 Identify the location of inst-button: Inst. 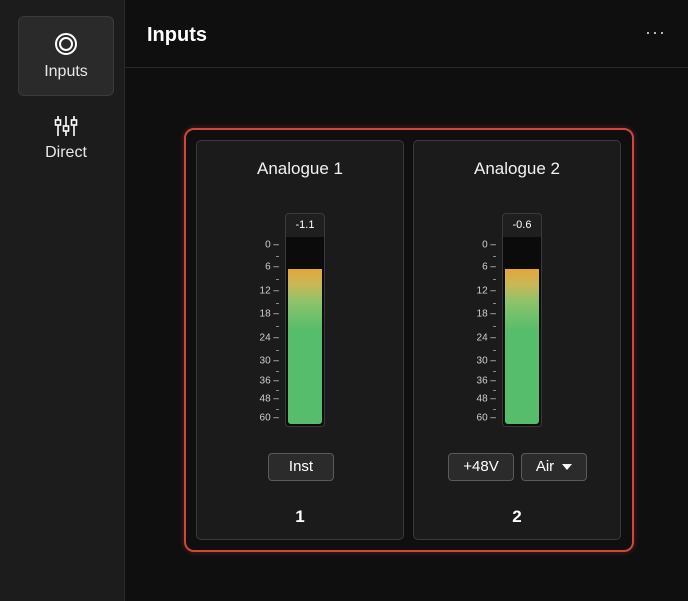
(301, 467).